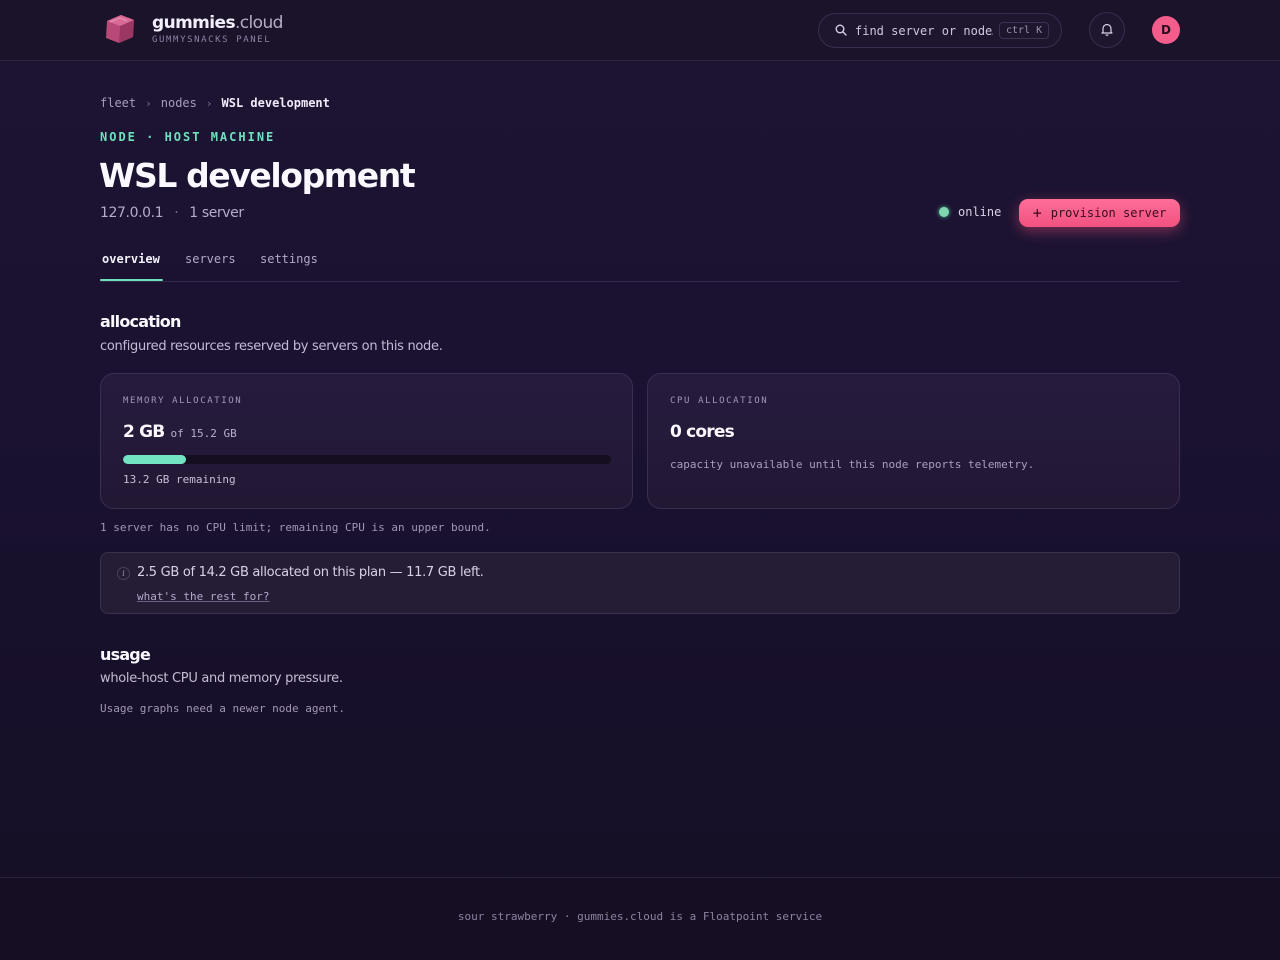  Describe the element at coordinates (144, 432) in the screenshot. I see `memory-allocated: 2 GB` at that location.